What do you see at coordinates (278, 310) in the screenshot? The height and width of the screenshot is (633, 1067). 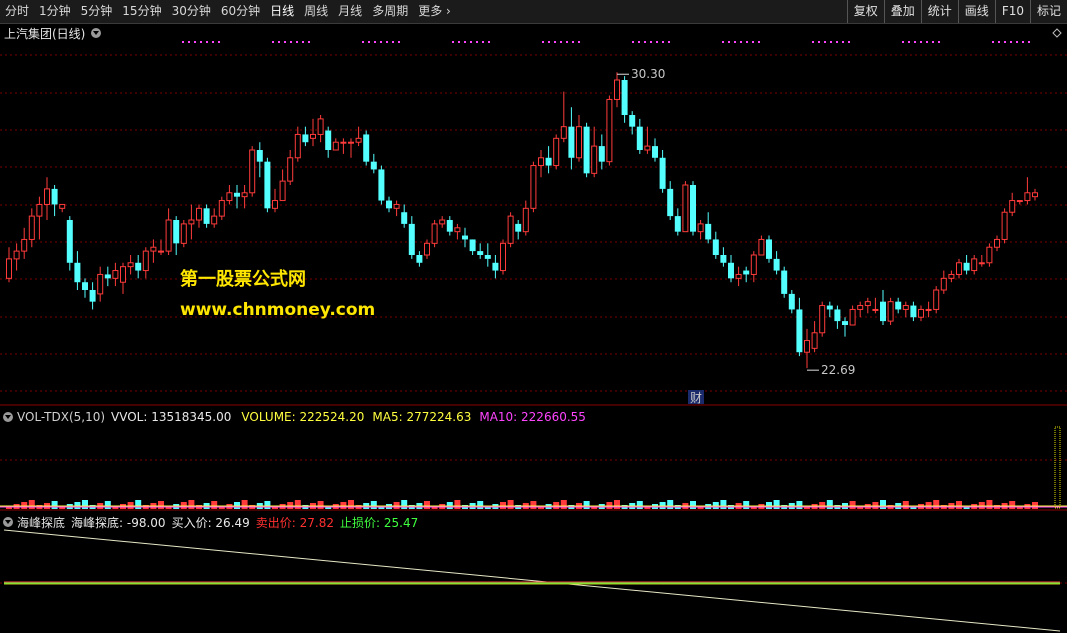 I see `watermark-url: www.chnmoney.com` at bounding box center [278, 310].